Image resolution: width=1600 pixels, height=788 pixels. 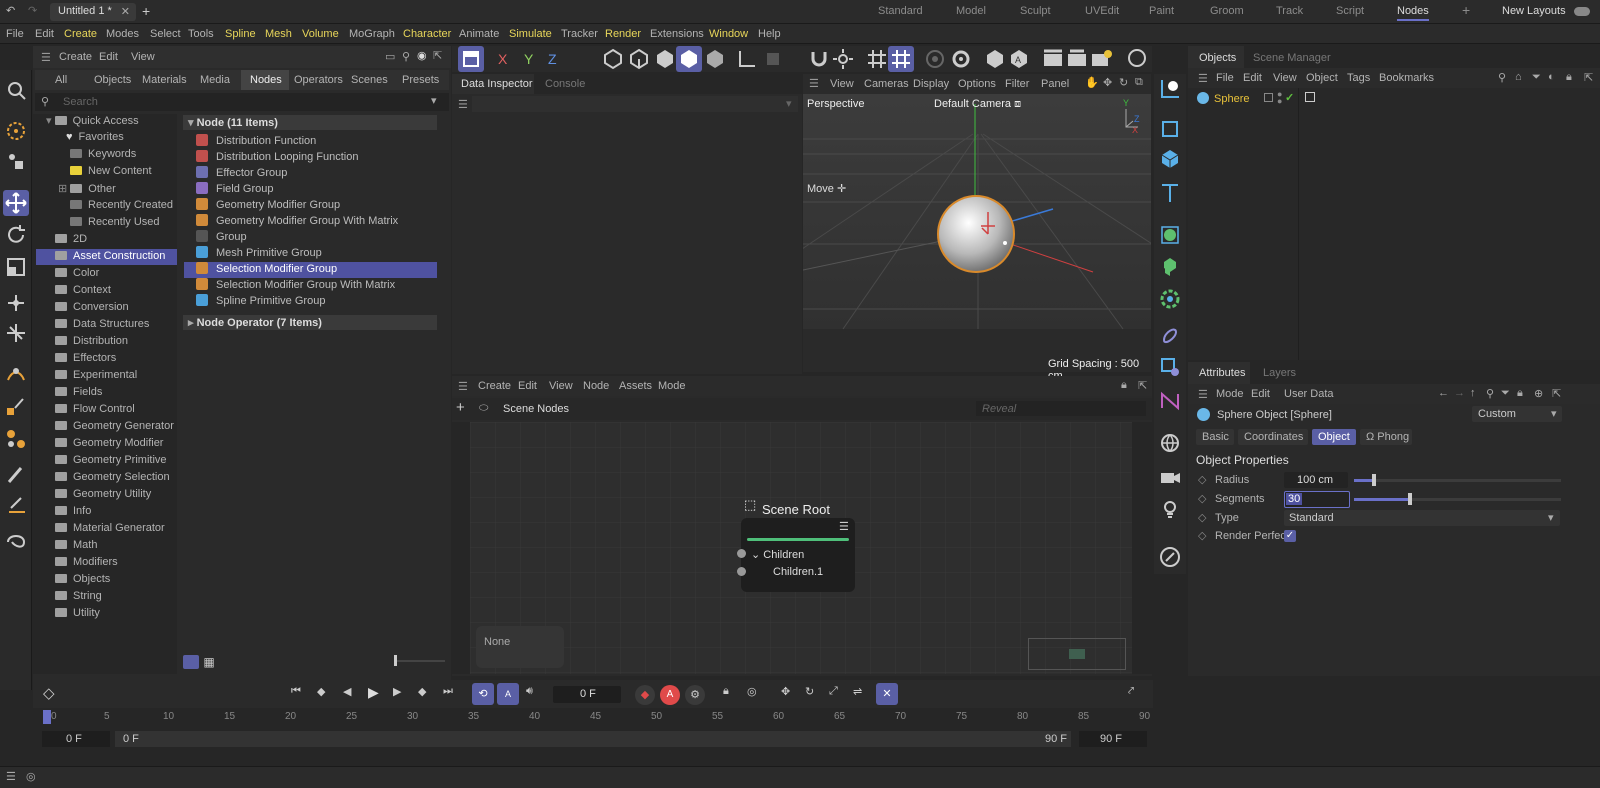 I want to click on visibility-dots: ● ●, so click(x=1279, y=98).